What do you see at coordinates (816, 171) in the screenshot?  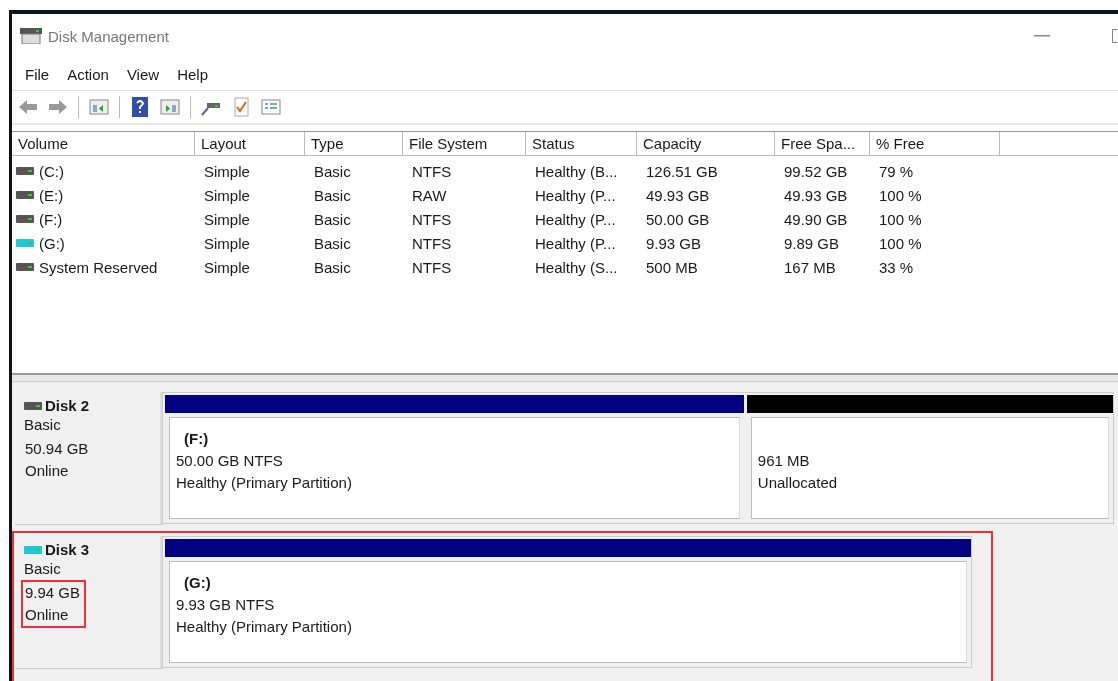 I see `table-cell: 99.52 GB` at bounding box center [816, 171].